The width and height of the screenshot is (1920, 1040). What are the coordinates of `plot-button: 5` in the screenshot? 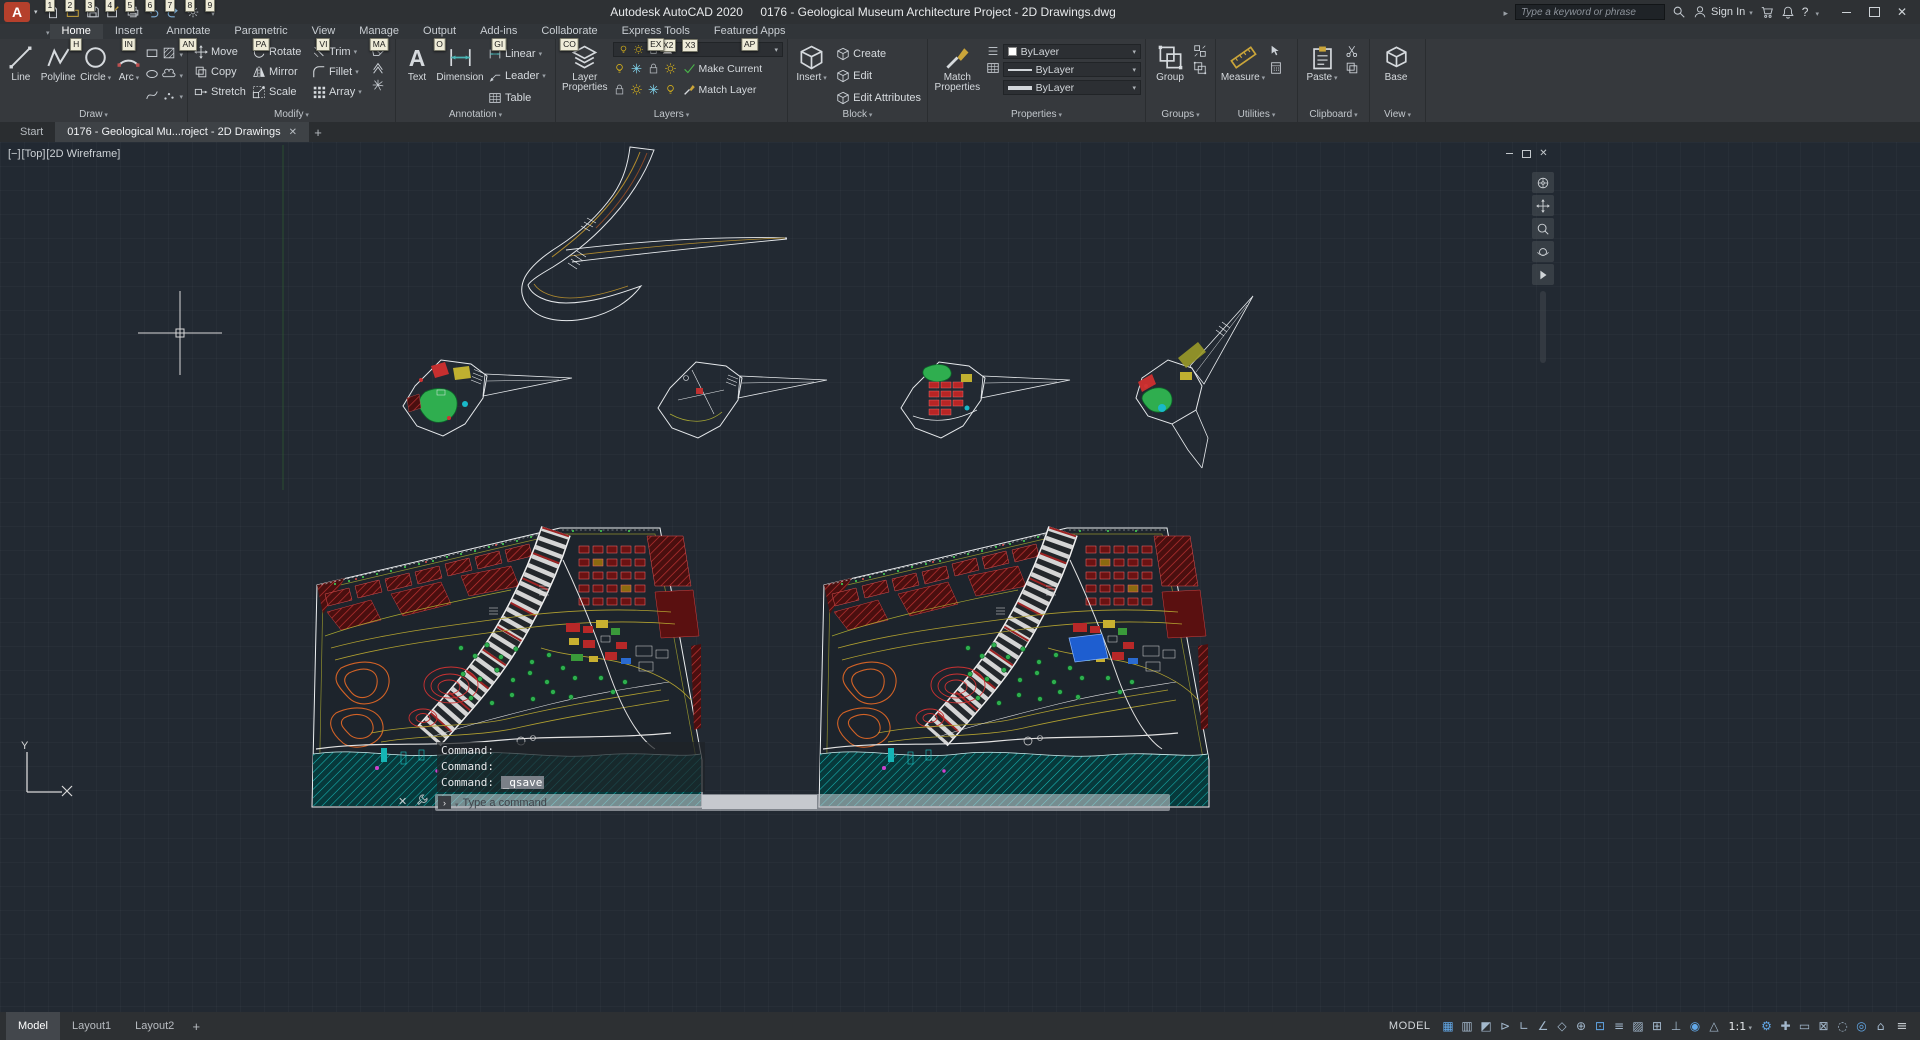 It's located at (133, 11).